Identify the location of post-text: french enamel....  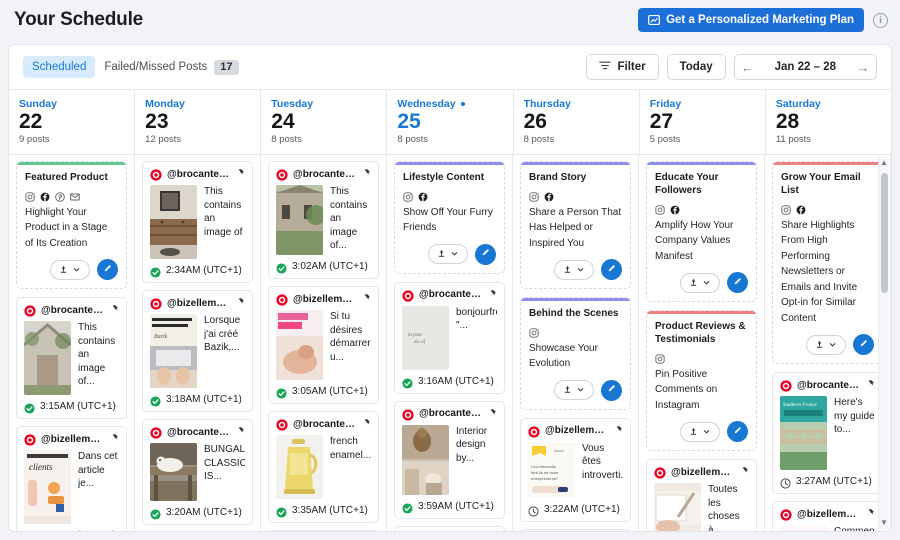
(350, 448).